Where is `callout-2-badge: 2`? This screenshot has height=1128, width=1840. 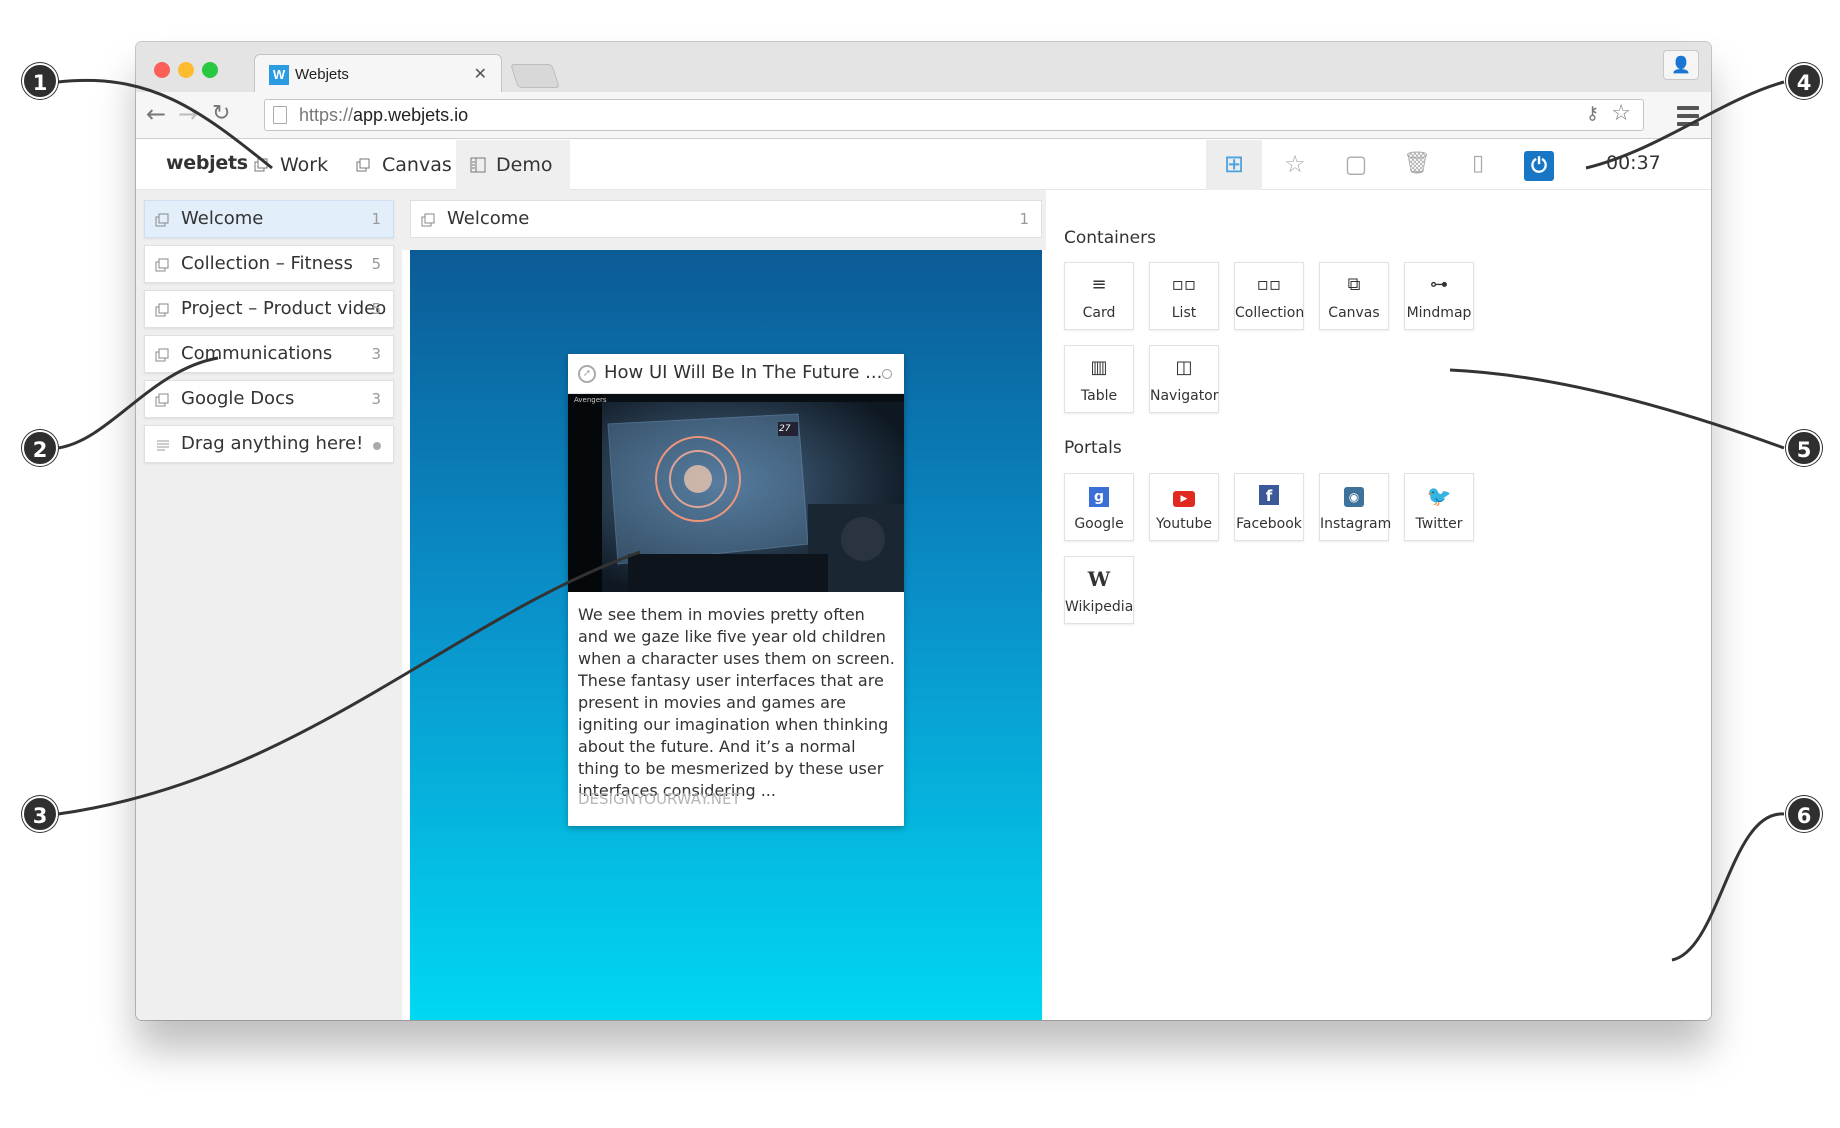 callout-2-badge: 2 is located at coordinates (40, 448).